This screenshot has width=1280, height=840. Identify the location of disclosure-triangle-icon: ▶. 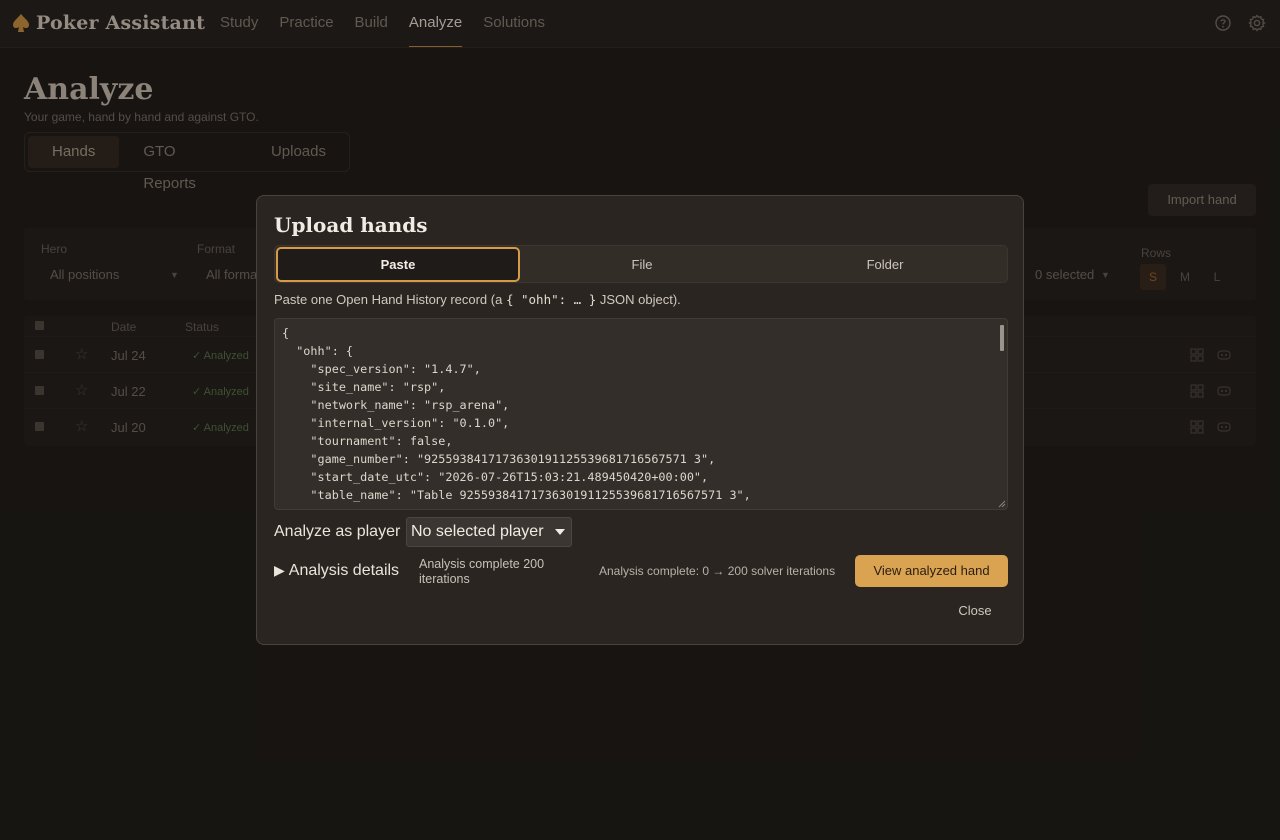
(279, 570).